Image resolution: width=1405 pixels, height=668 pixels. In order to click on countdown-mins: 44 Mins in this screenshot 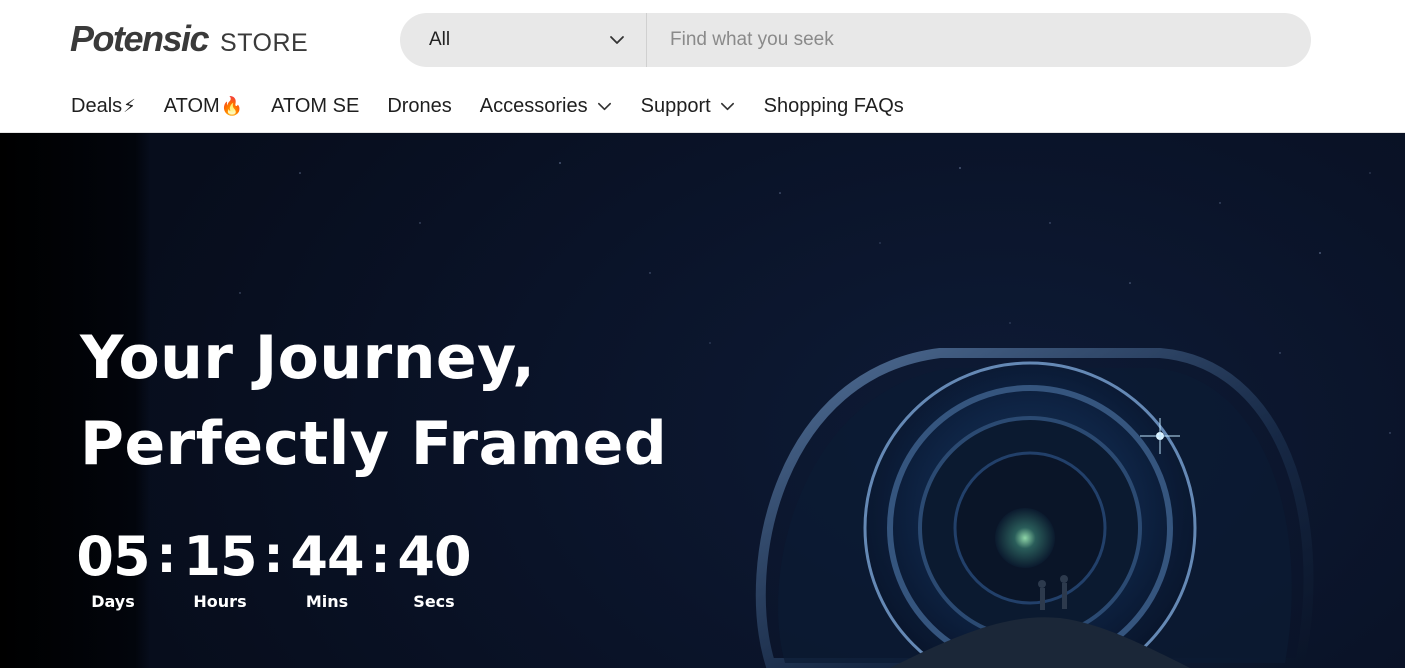, I will do `click(327, 568)`.